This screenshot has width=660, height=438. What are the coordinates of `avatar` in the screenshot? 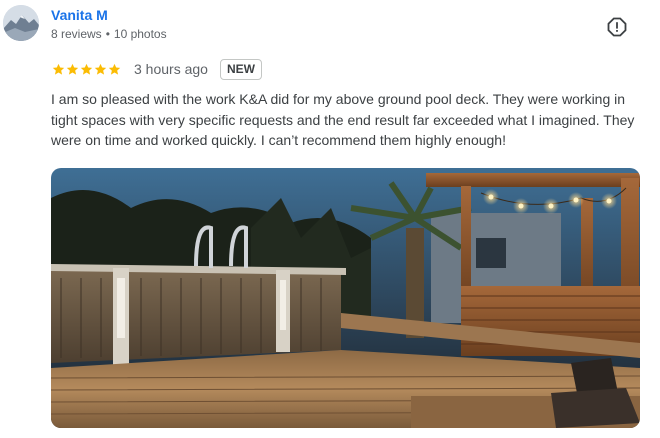 It's located at (21, 23).